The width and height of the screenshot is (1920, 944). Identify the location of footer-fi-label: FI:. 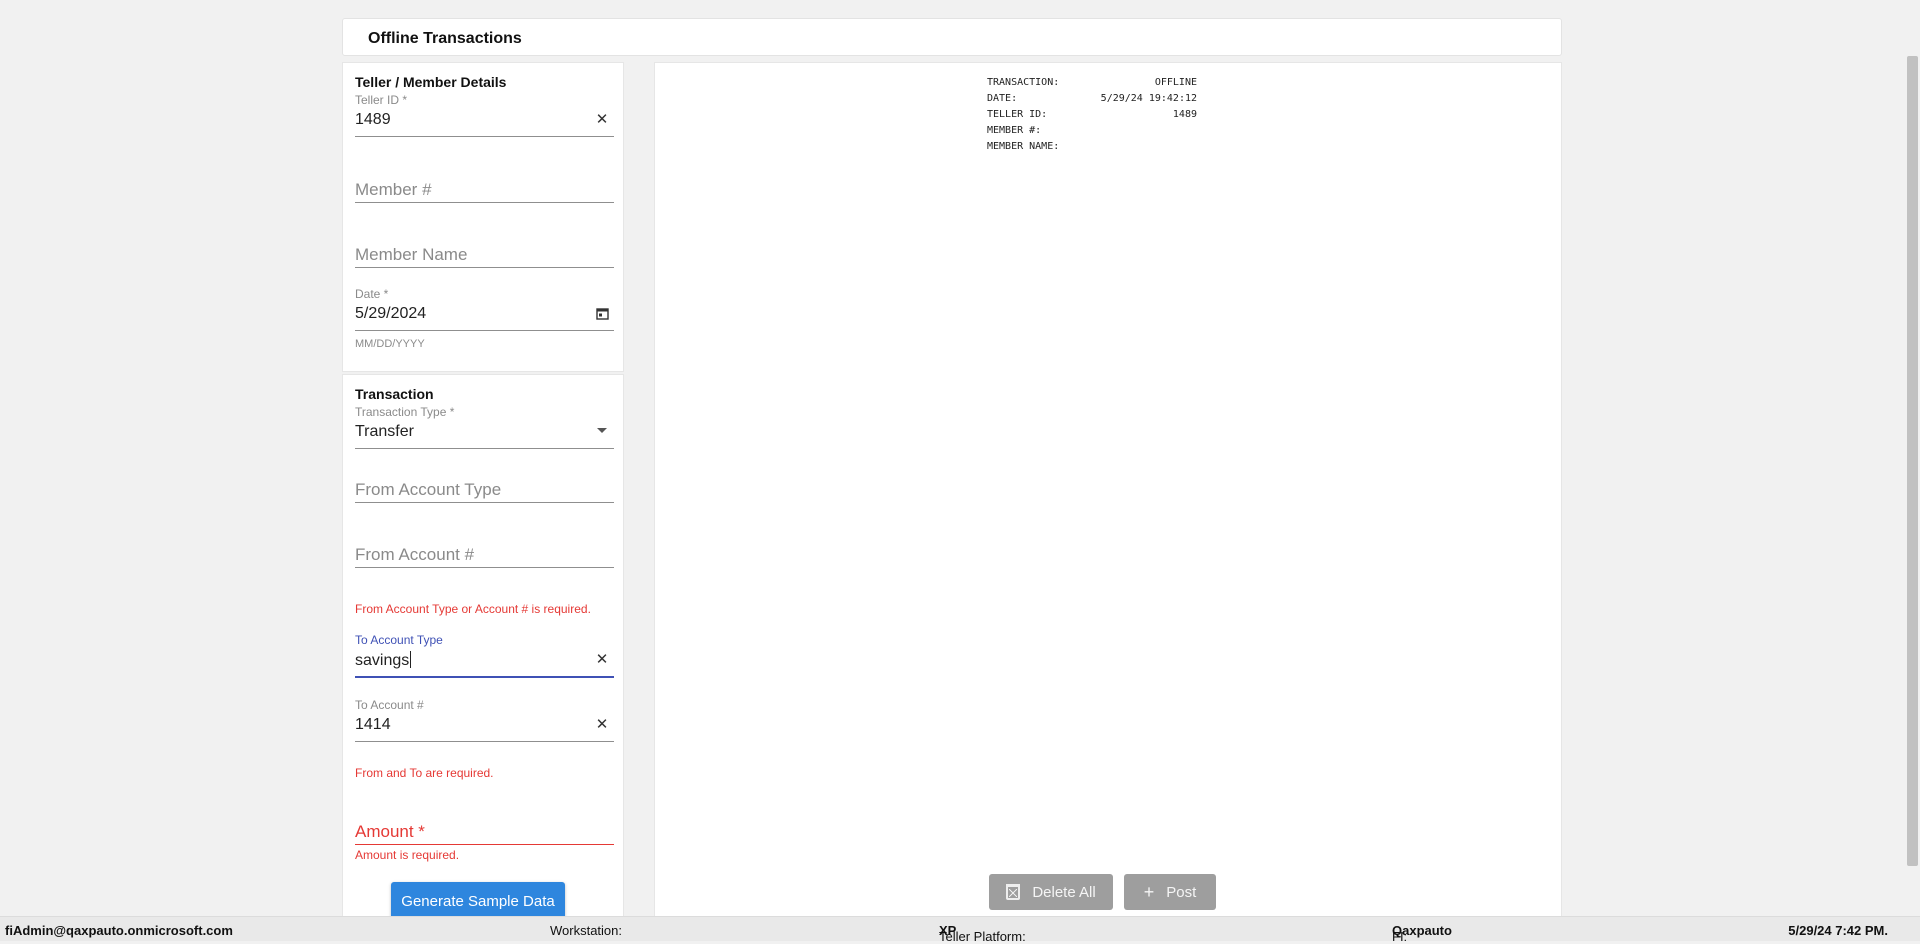
(1400, 936).